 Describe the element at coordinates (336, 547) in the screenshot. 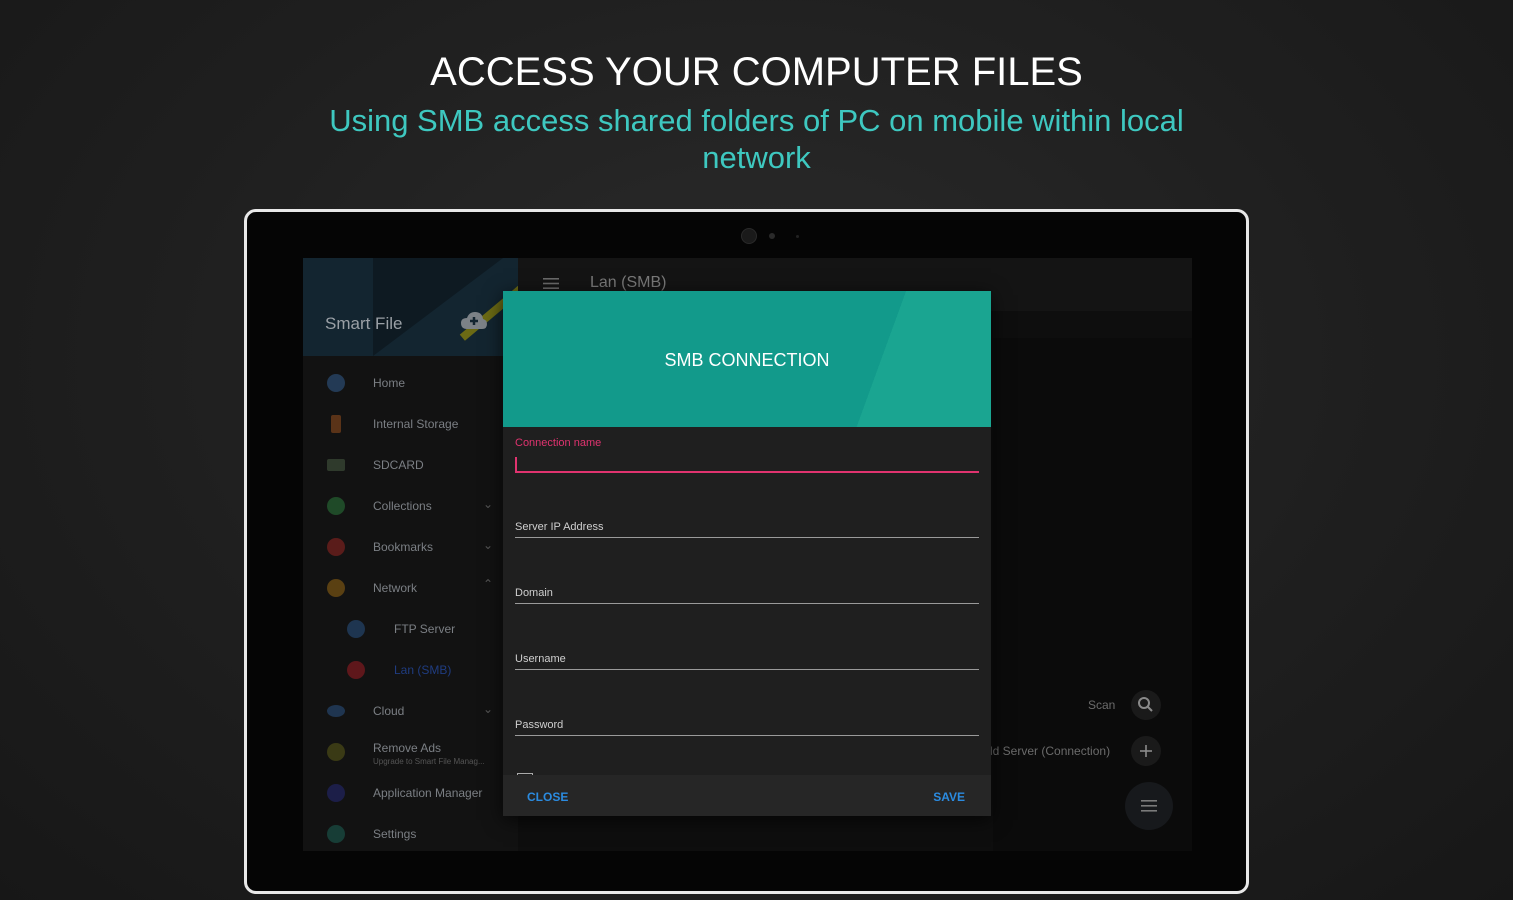

I see `bookmark-icon` at that location.